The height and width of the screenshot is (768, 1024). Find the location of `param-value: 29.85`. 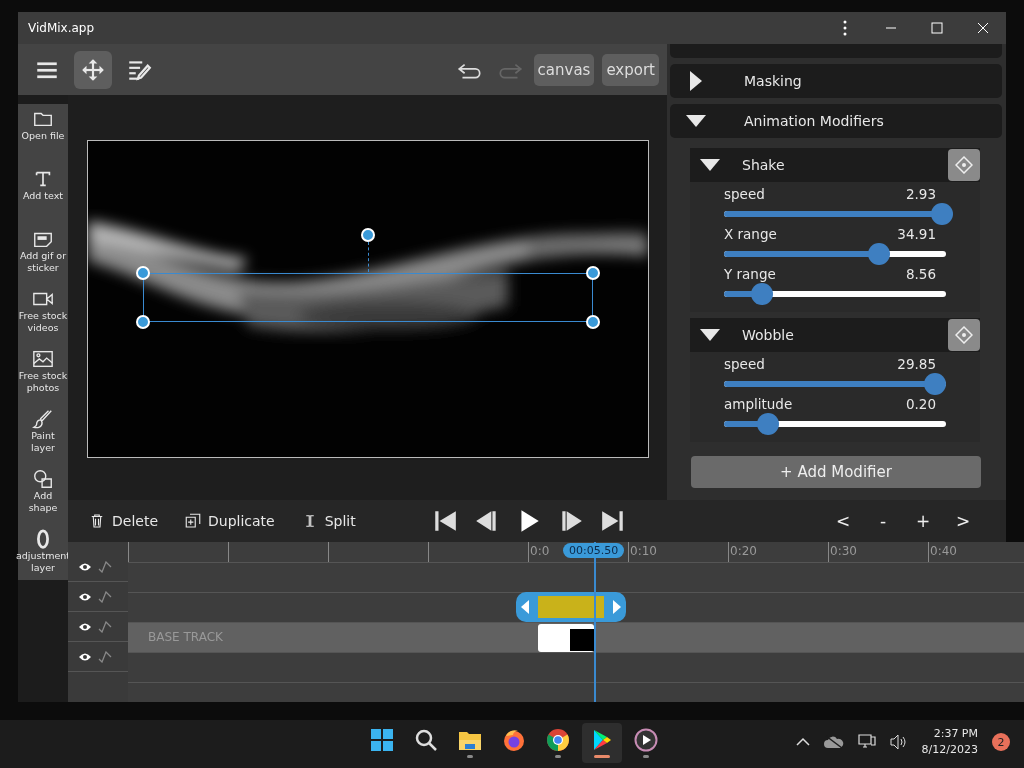

param-value: 29.85 is located at coordinates (916, 364).